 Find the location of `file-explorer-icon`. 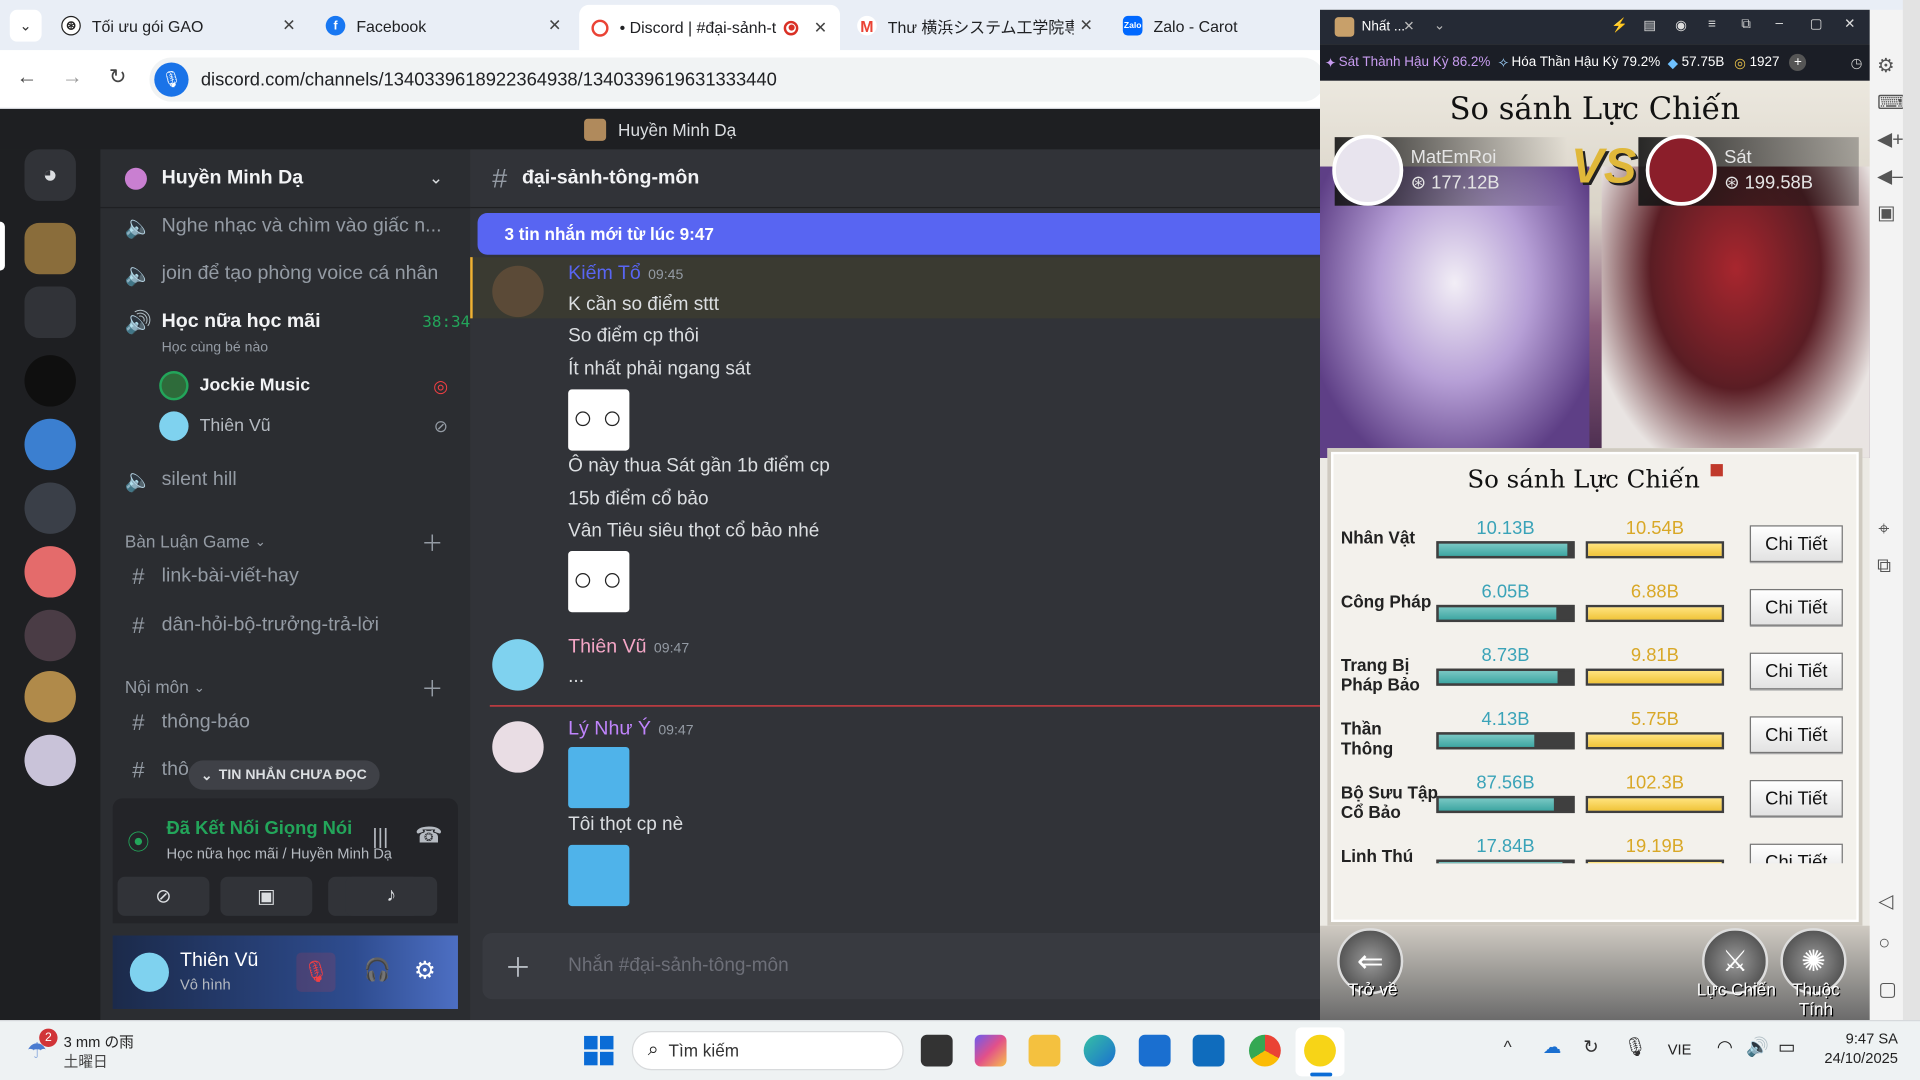

file-explorer-icon is located at coordinates (1044, 1050).